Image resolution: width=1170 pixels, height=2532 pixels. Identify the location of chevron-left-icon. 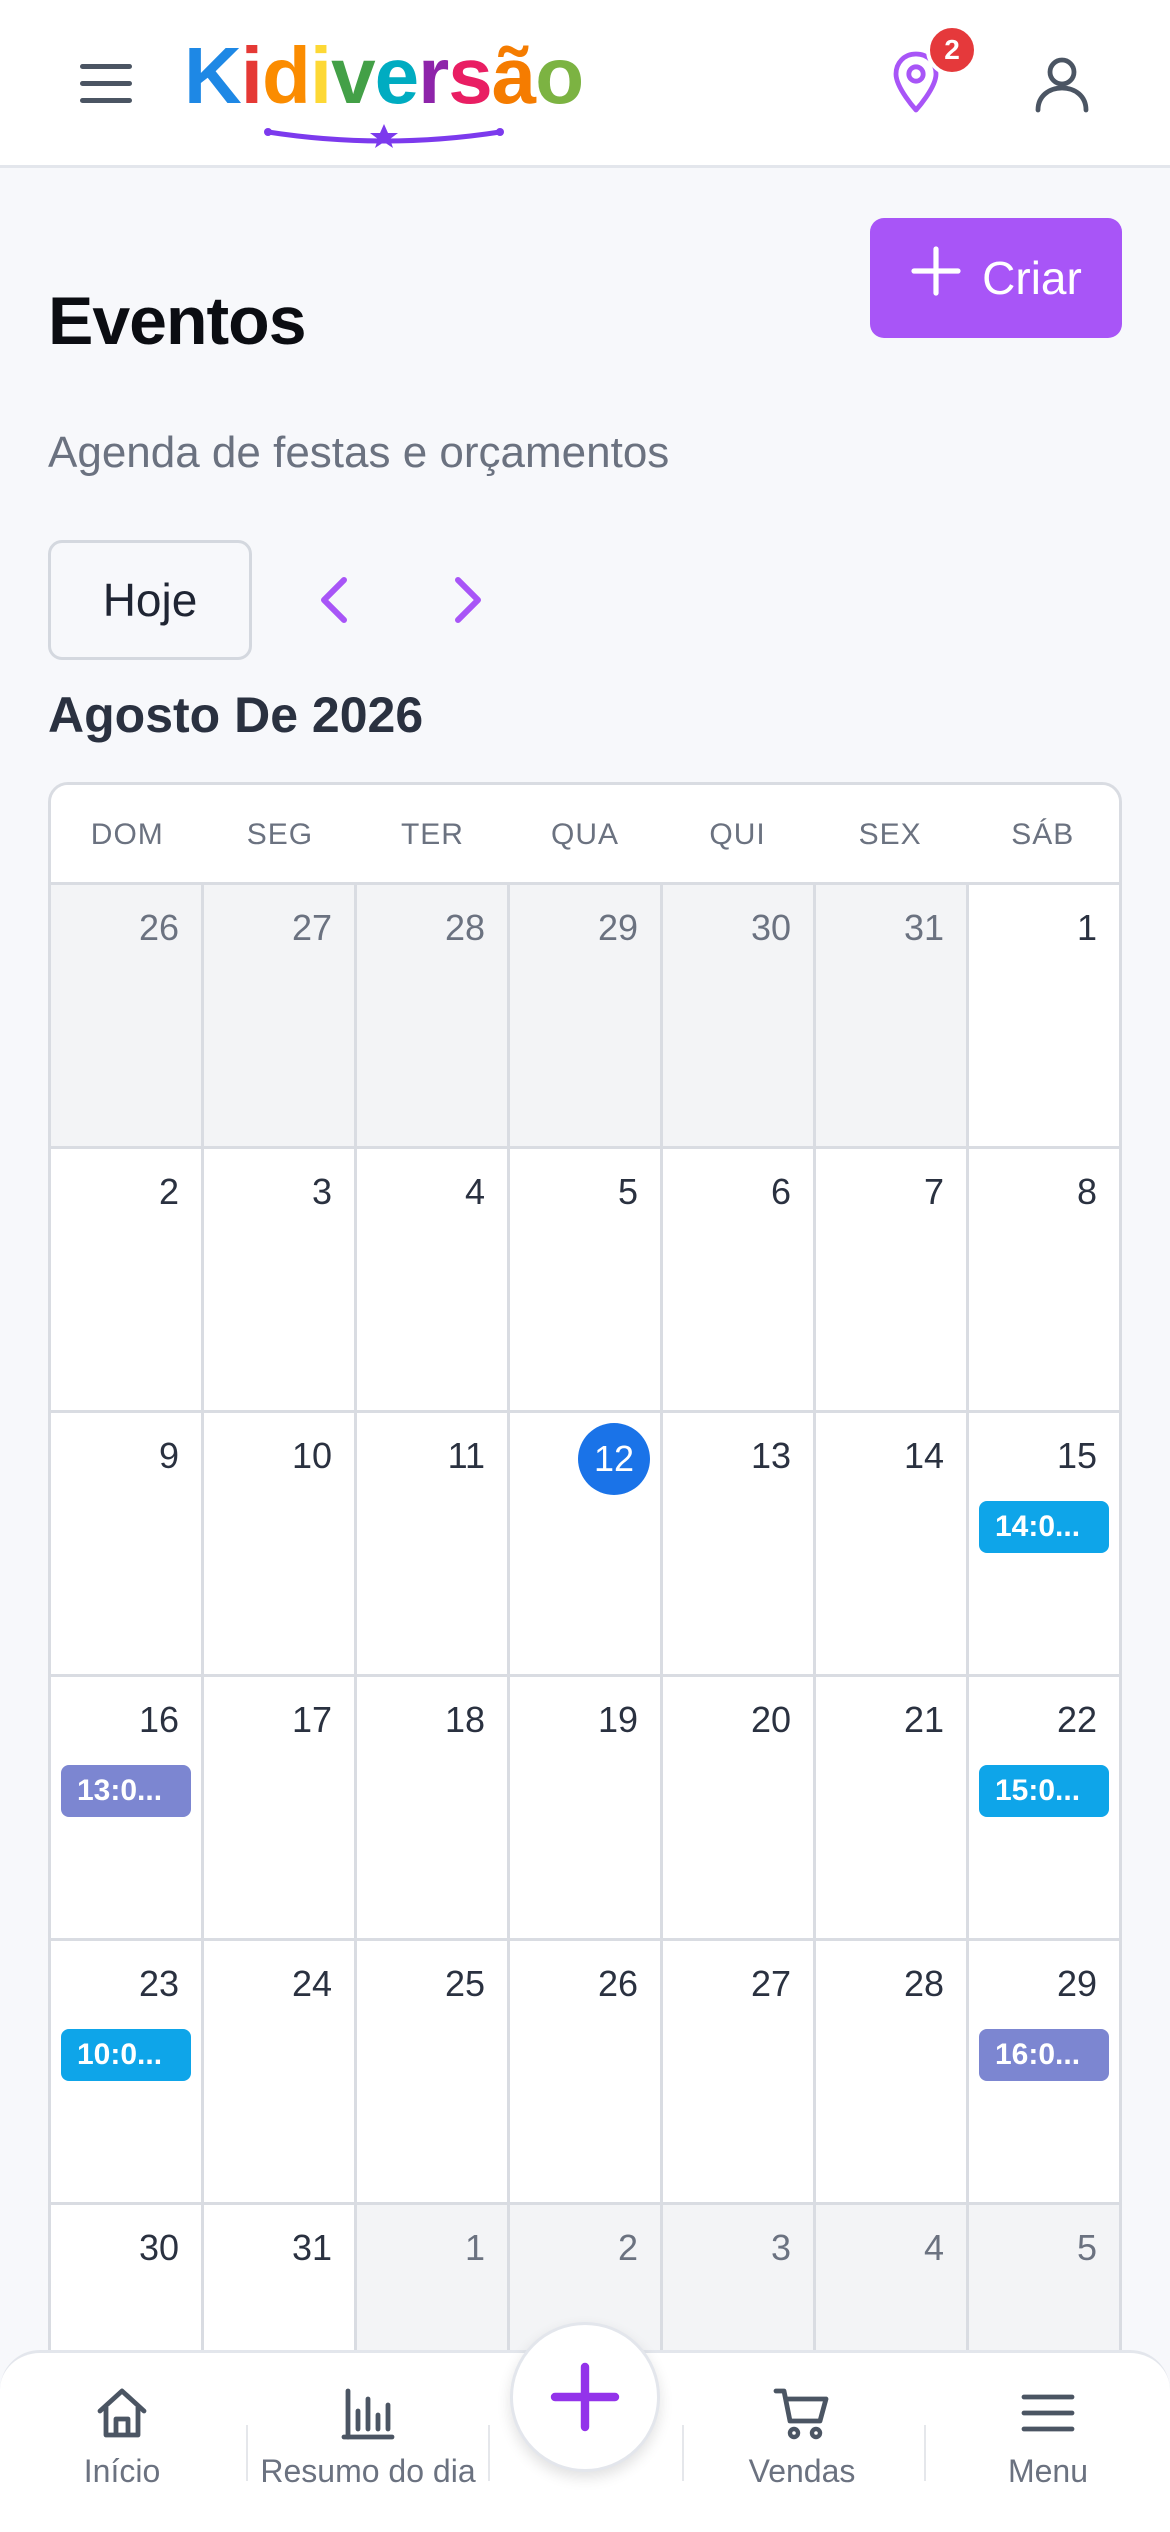
(336, 600).